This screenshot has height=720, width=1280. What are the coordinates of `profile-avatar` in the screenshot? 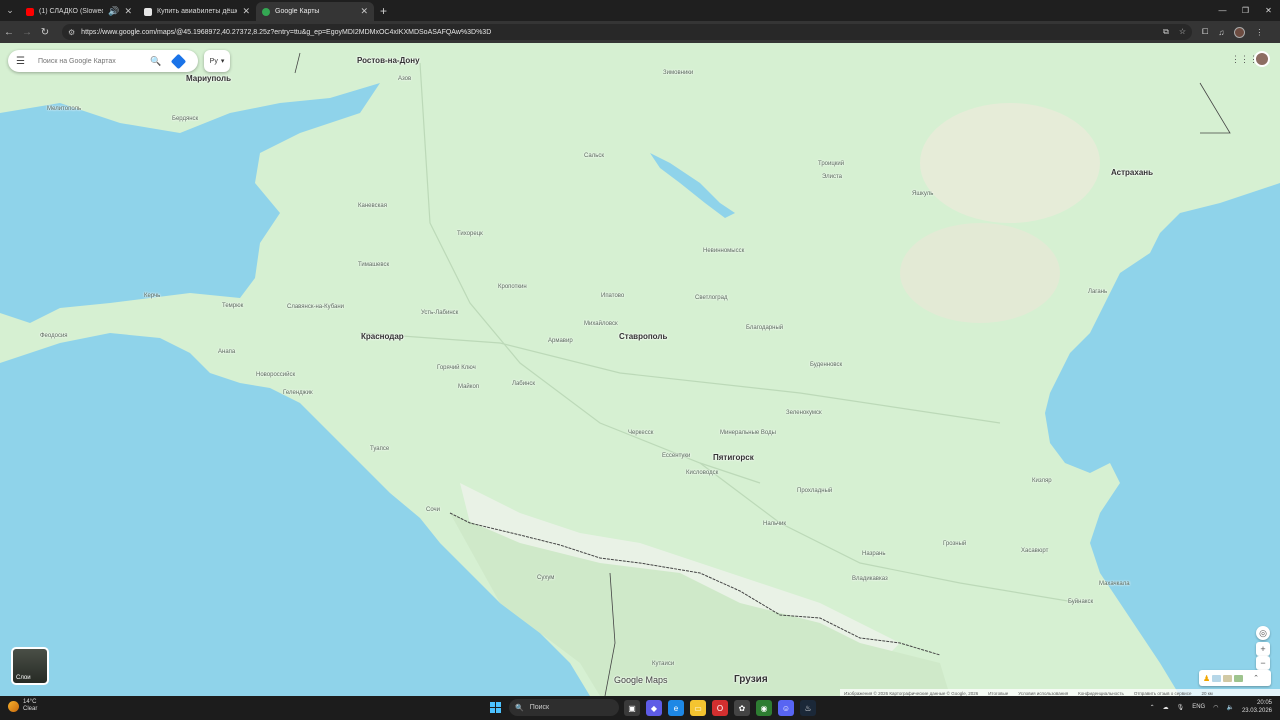 It's located at (1240, 32).